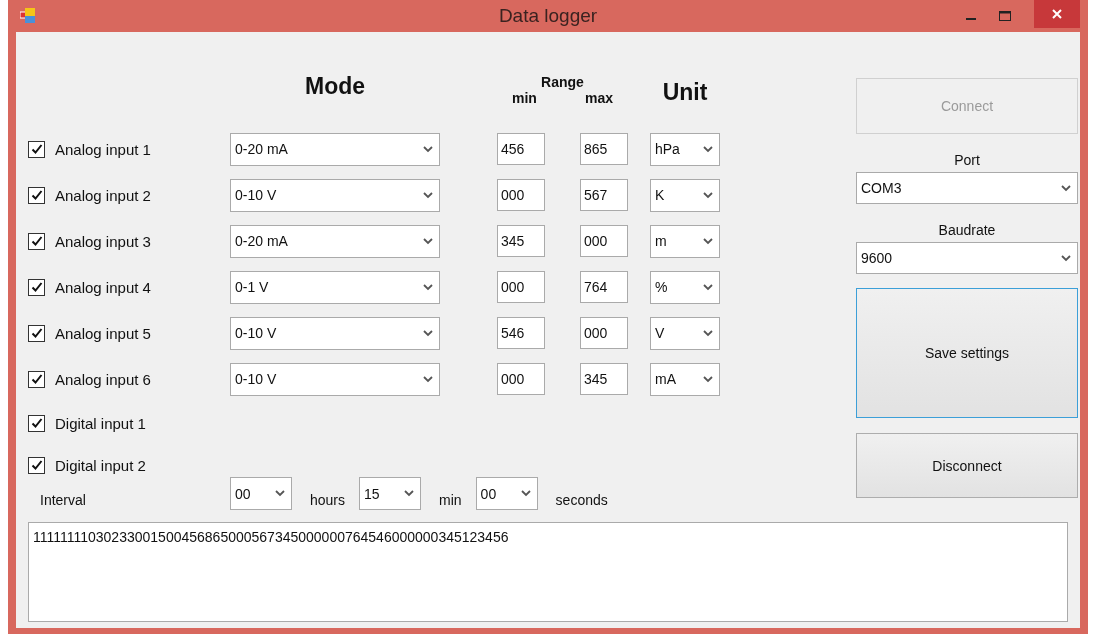  What do you see at coordinates (390, 493) in the screenshot?
I see `interval-dropdown: 15` at bounding box center [390, 493].